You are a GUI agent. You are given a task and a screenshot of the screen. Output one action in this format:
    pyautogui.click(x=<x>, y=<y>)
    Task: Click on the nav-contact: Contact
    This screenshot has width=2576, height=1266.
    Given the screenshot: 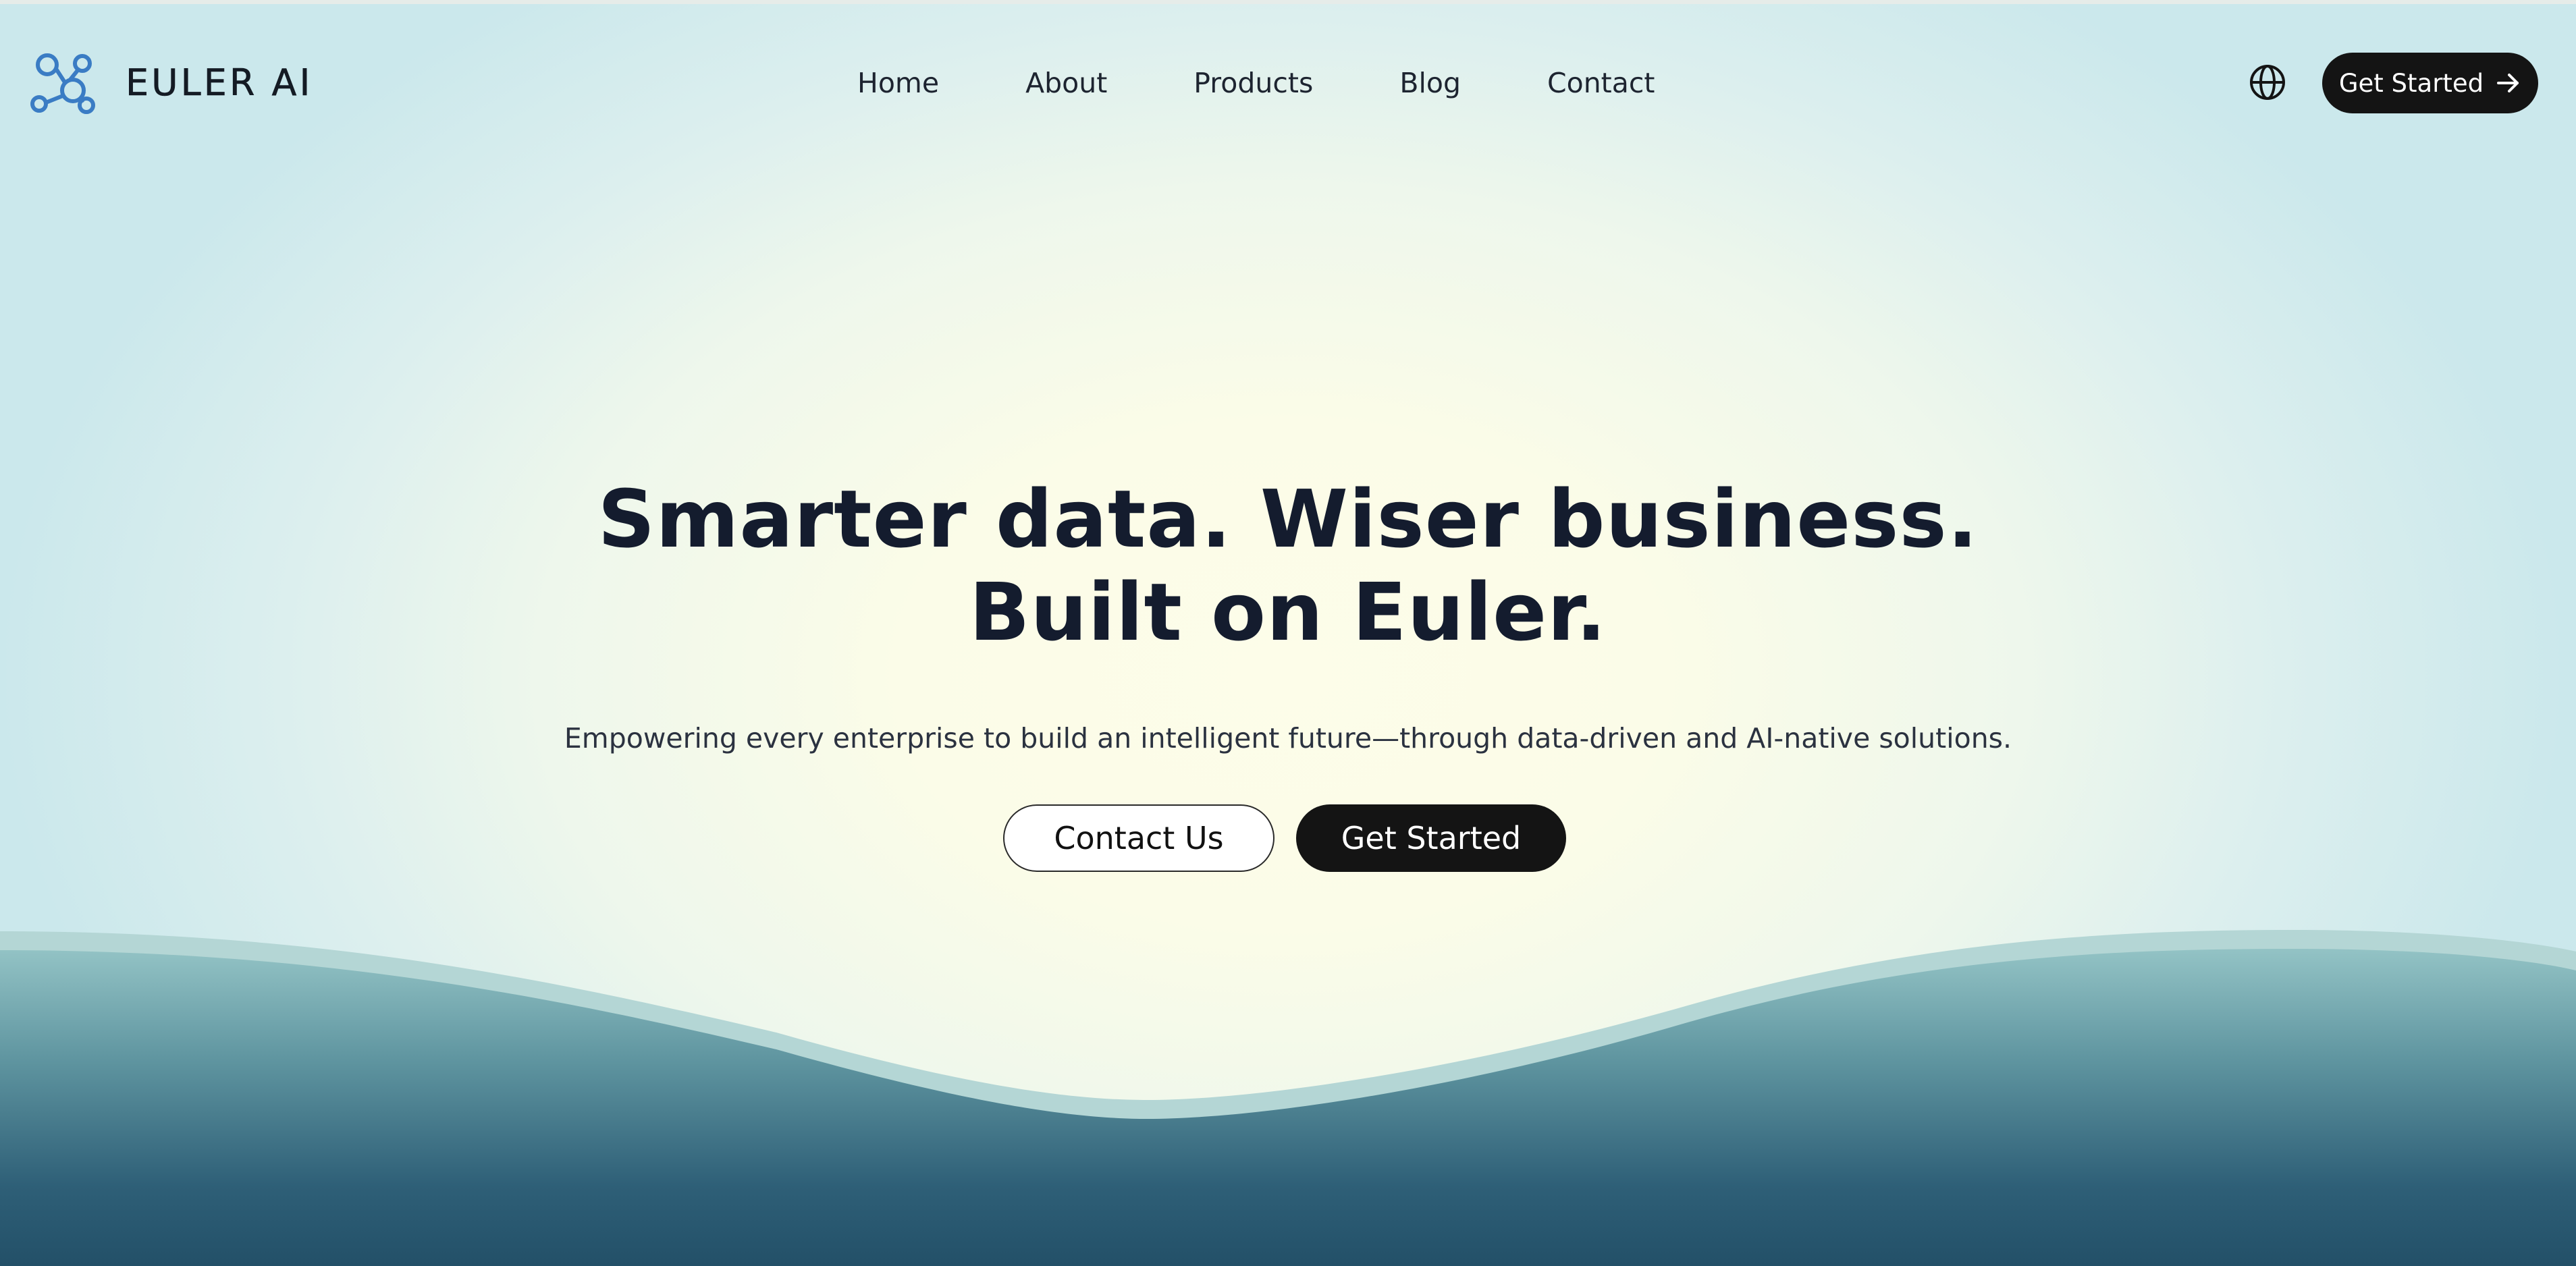 What is the action you would take?
    pyautogui.click(x=1601, y=83)
    